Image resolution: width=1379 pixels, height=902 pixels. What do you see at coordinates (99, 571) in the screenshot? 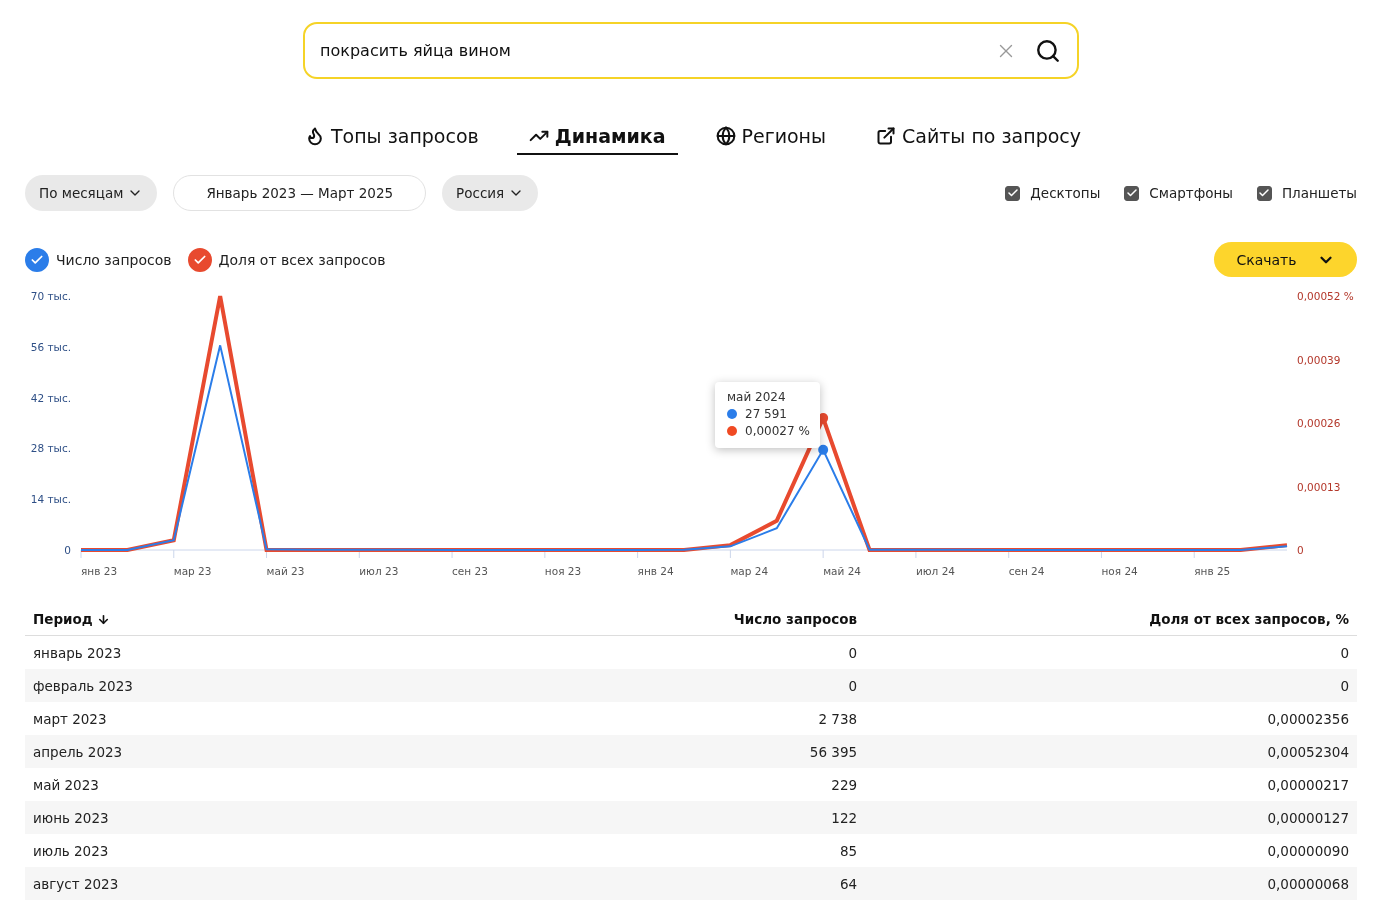
I see `x-axis-label: янв 23` at bounding box center [99, 571].